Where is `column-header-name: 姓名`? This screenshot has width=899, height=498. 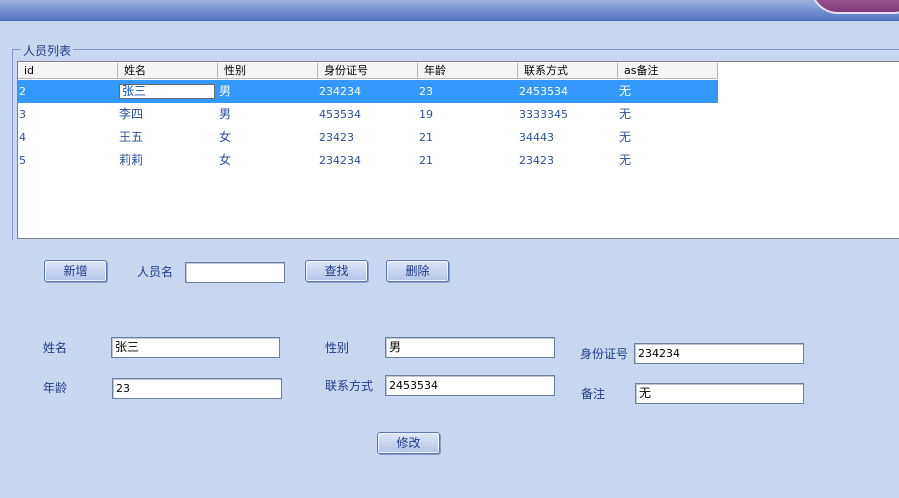 column-header-name: 姓名 is located at coordinates (168, 70).